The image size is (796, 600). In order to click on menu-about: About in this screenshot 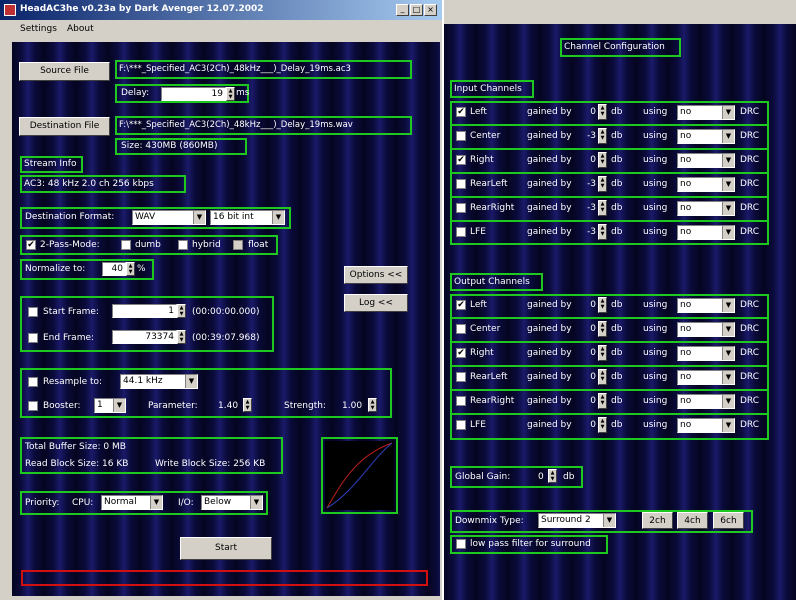, I will do `click(80, 29)`.